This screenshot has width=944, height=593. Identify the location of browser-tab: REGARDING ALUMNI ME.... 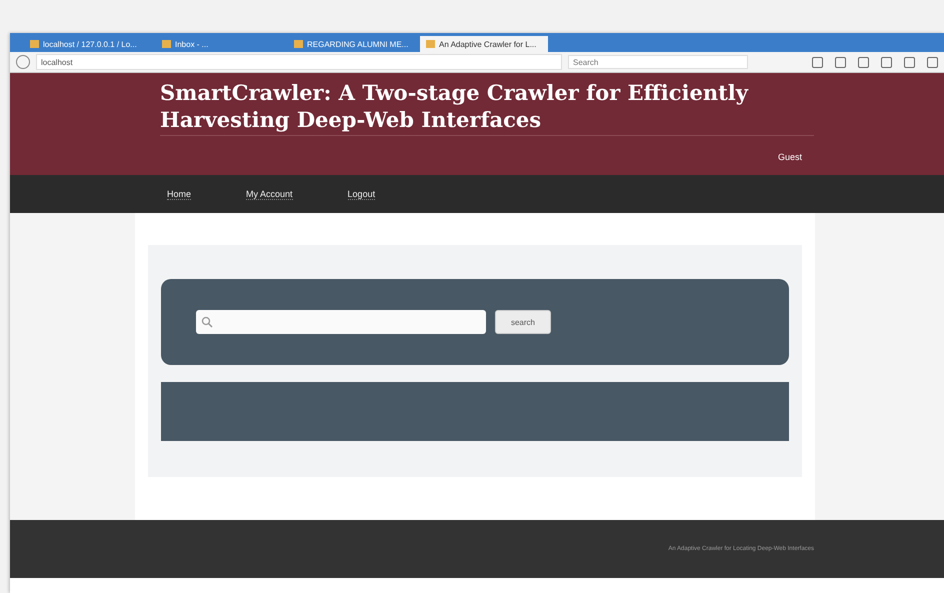
(352, 44).